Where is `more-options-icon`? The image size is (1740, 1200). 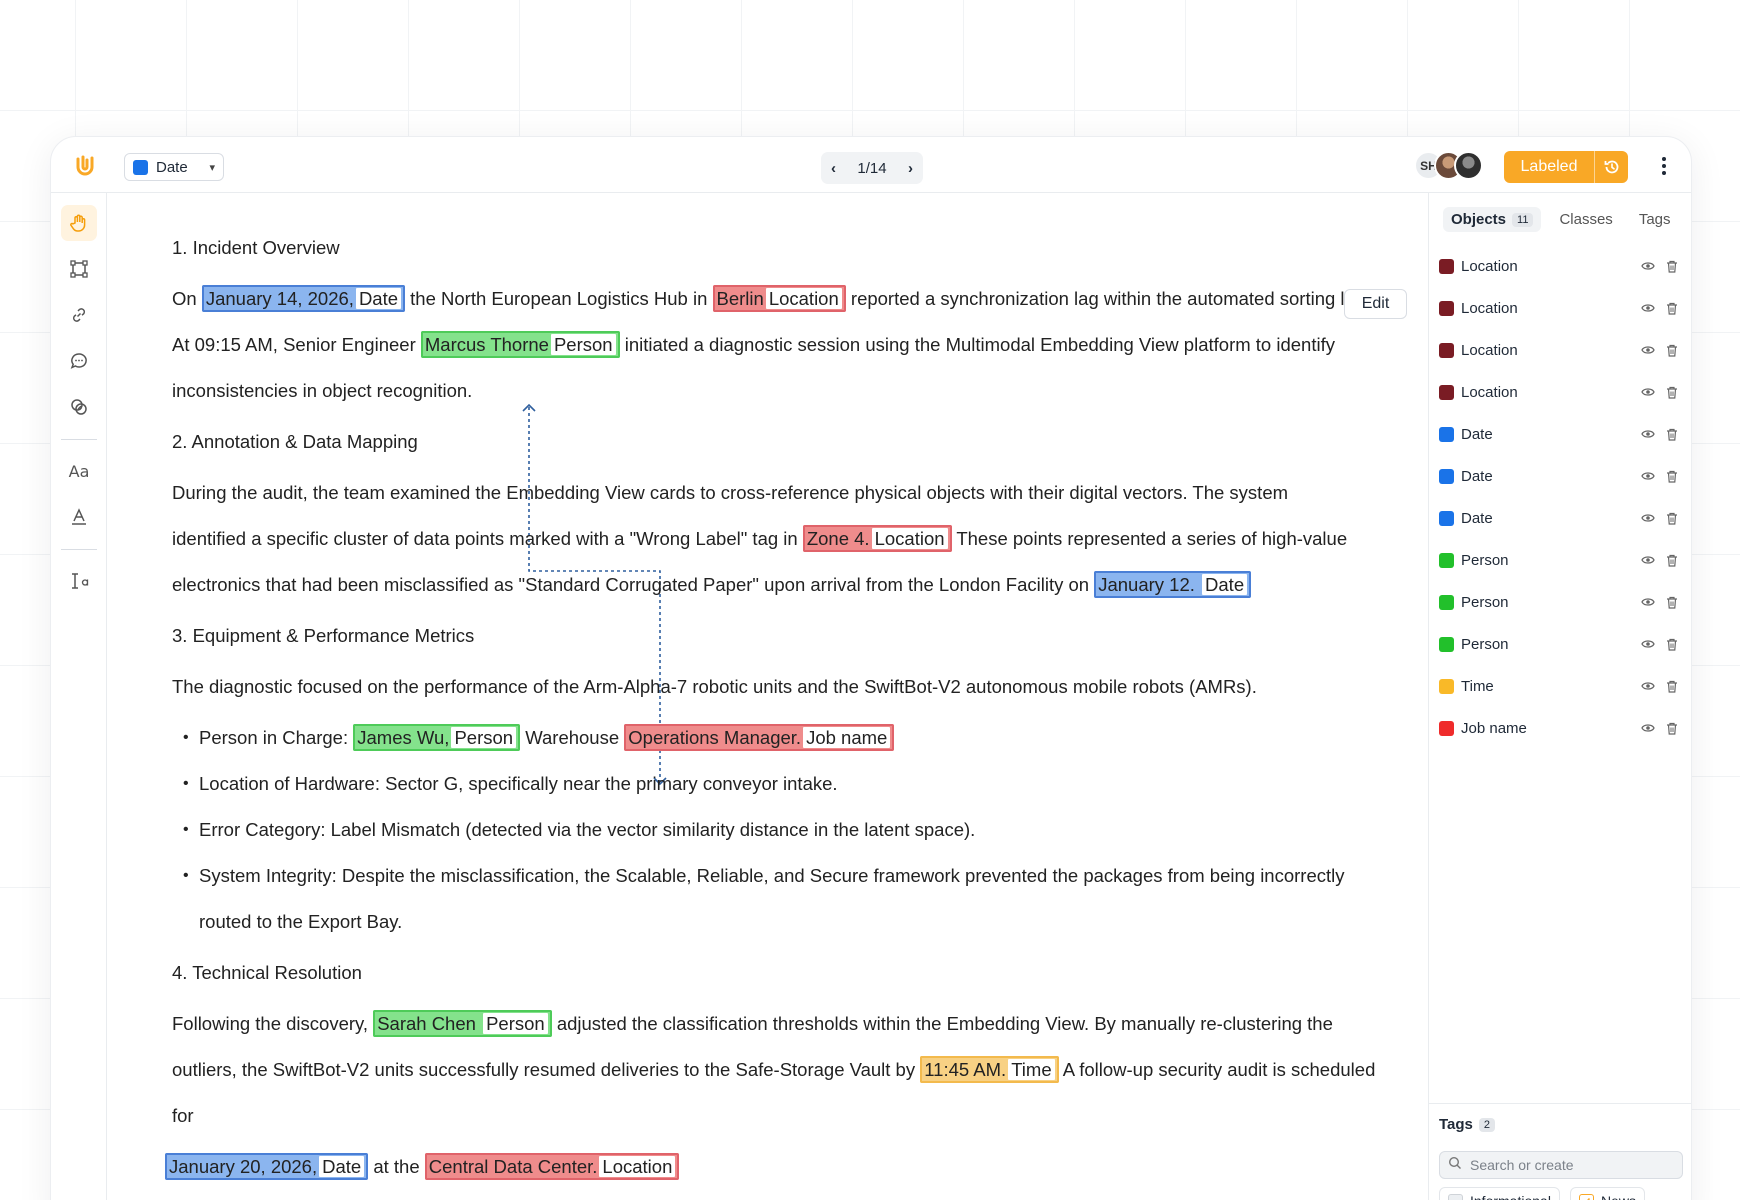 more-options-icon is located at coordinates (1664, 166).